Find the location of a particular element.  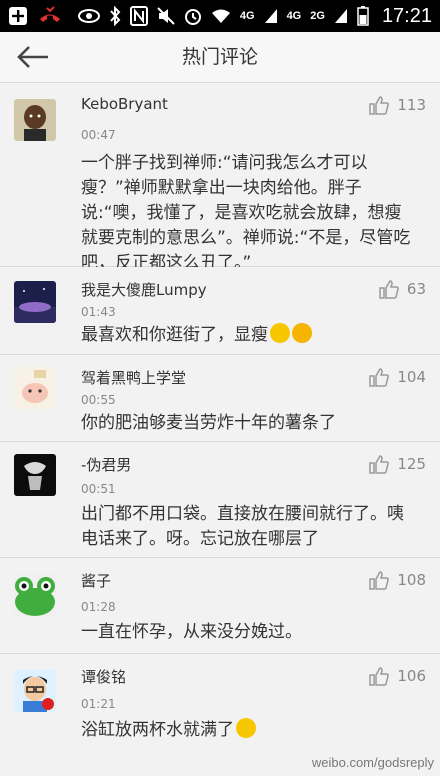

comment-item: 酱子 01:28 108 一直在怀孕，从来没分娩过。 is located at coordinates (220, 606).